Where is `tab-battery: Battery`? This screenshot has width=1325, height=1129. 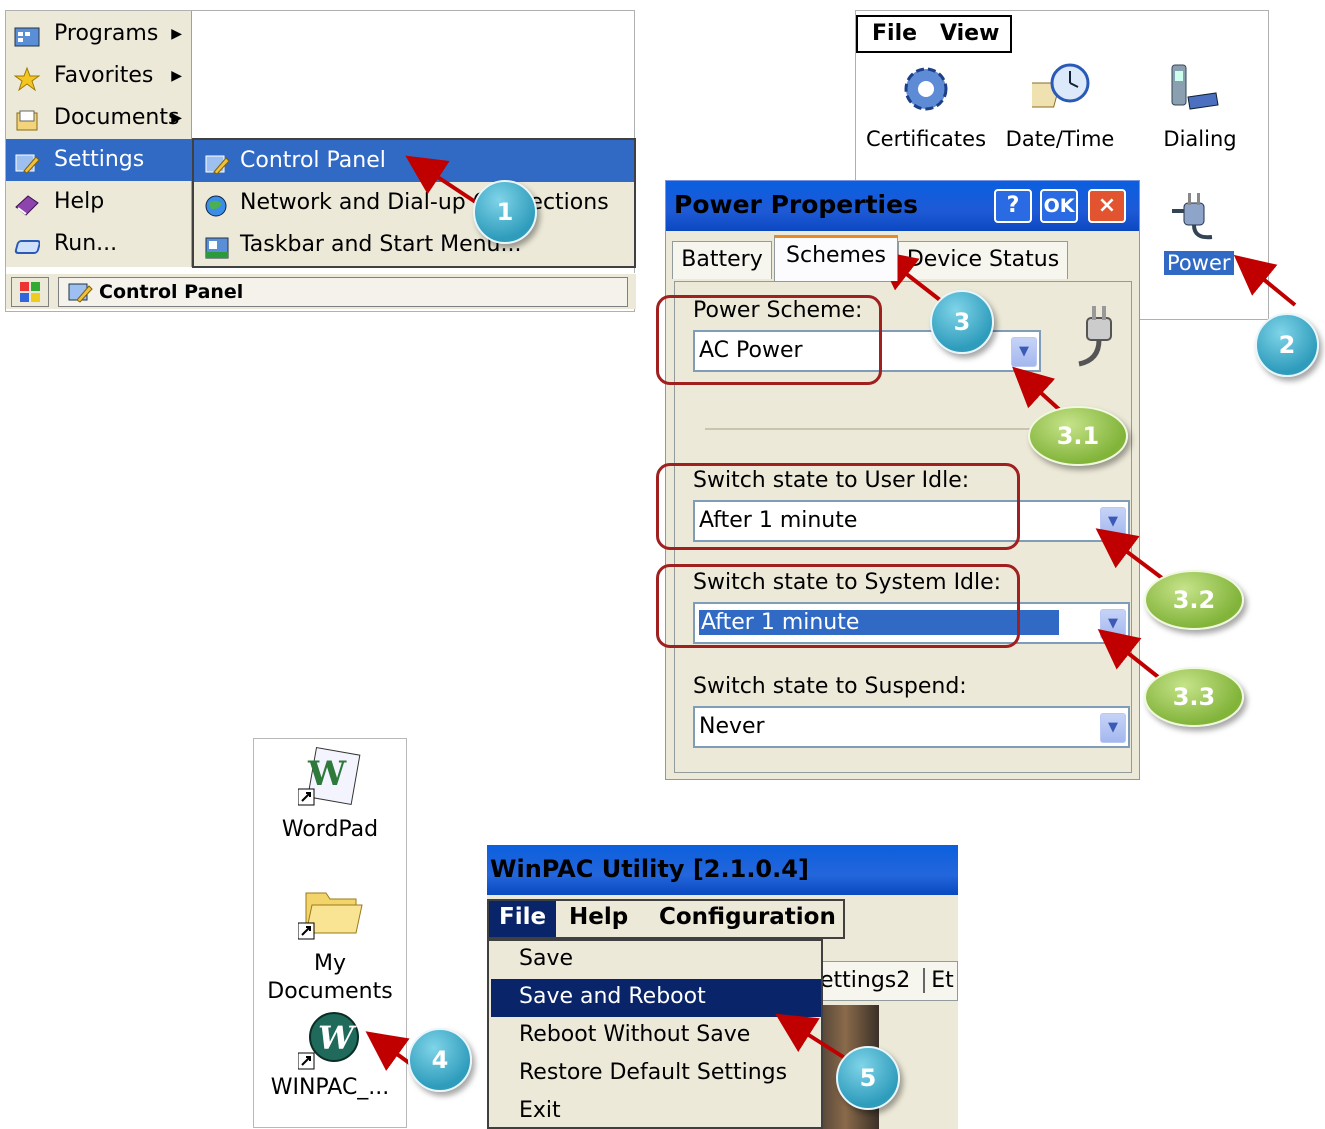 tab-battery: Battery is located at coordinates (722, 260).